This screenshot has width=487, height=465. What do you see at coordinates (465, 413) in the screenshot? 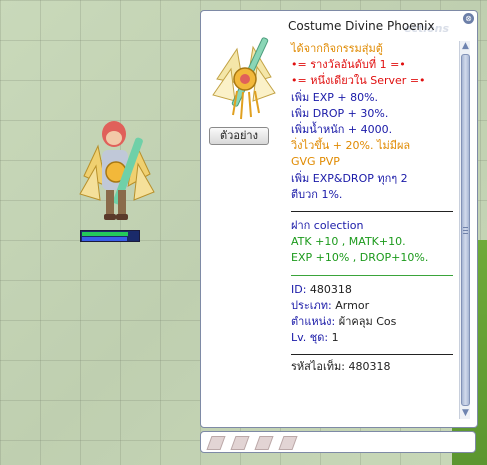
I see `scroll-down-icon: ▼` at bounding box center [465, 413].